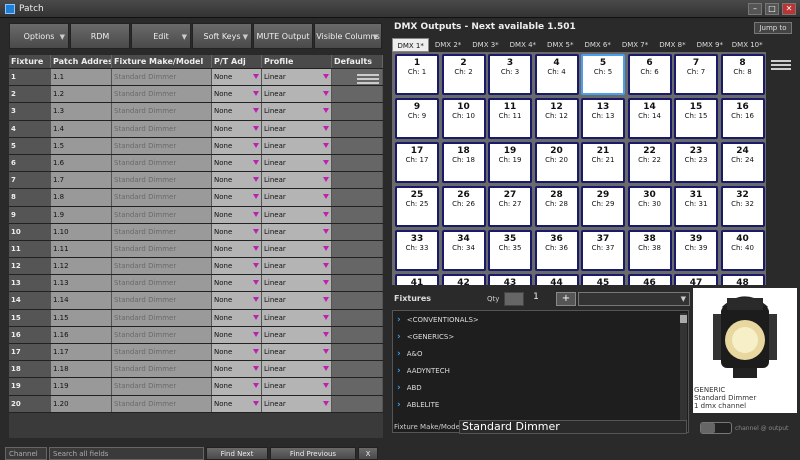  Describe the element at coordinates (81, 231) in the screenshot. I see `cell-patch-address: 1.10` at that location.